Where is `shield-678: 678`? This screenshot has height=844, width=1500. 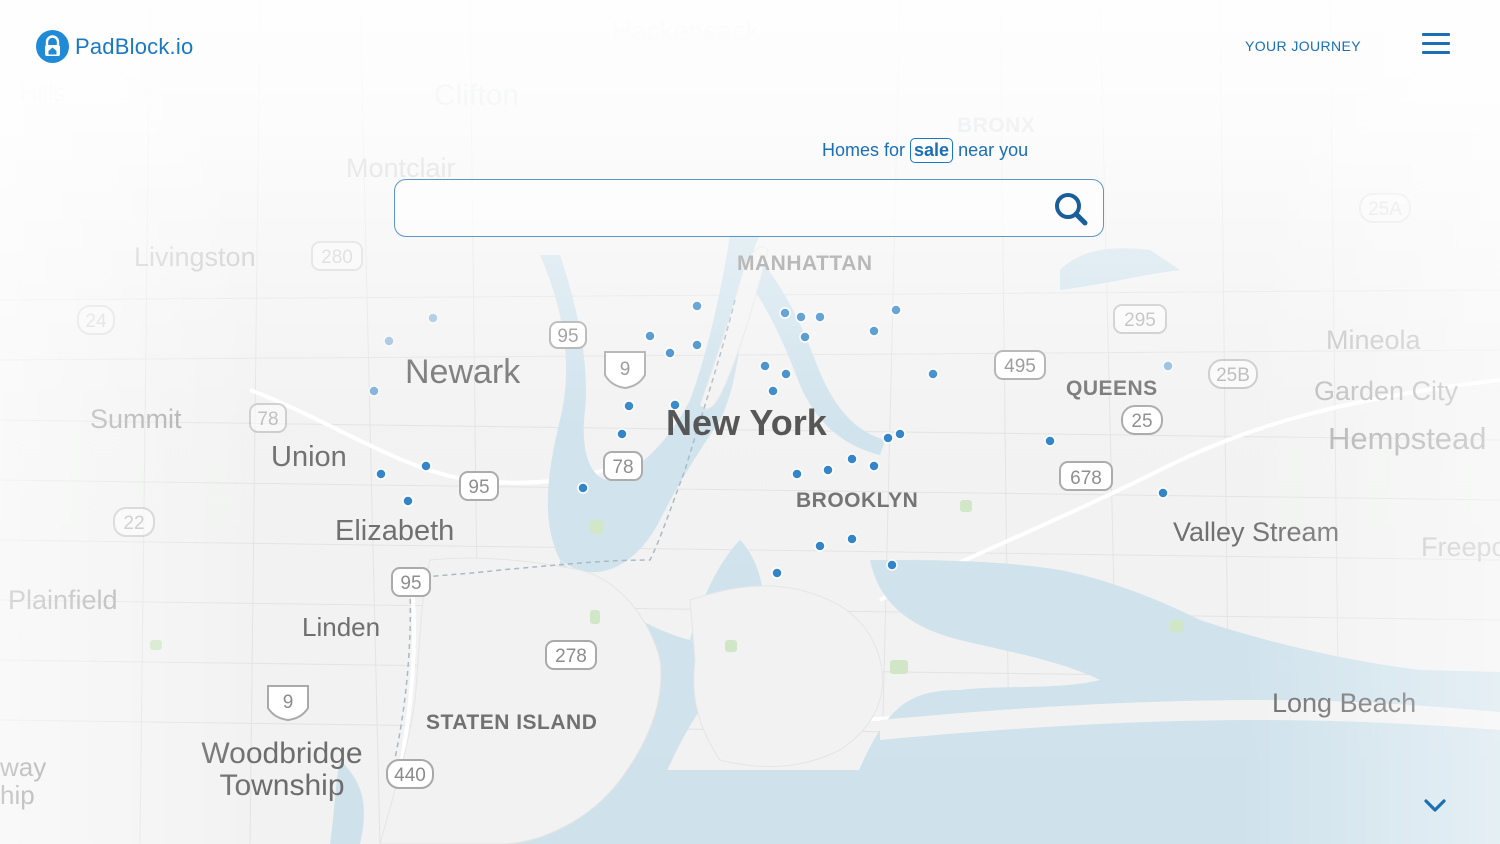
shield-678: 678 is located at coordinates (1086, 478).